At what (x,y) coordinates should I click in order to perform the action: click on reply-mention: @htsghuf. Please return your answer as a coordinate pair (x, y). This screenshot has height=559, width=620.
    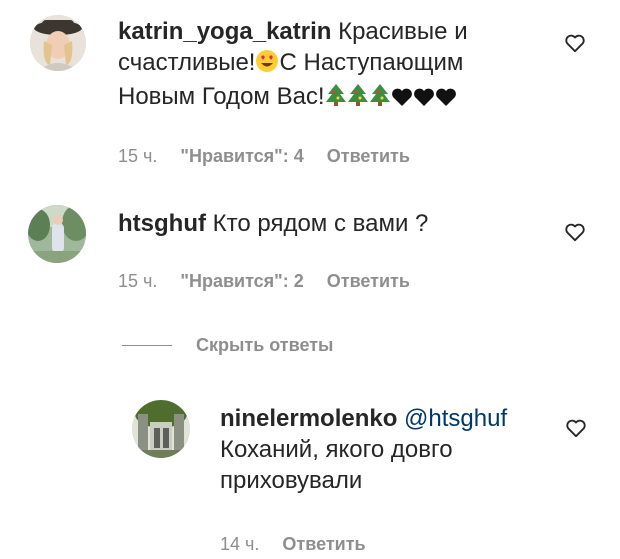
    Looking at the image, I should click on (455, 418).